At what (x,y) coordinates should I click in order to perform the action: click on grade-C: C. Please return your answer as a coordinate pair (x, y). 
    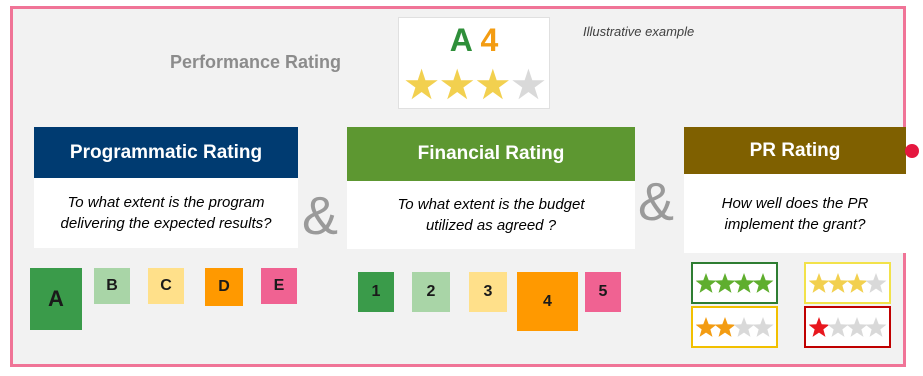
    Looking at the image, I should click on (166, 286).